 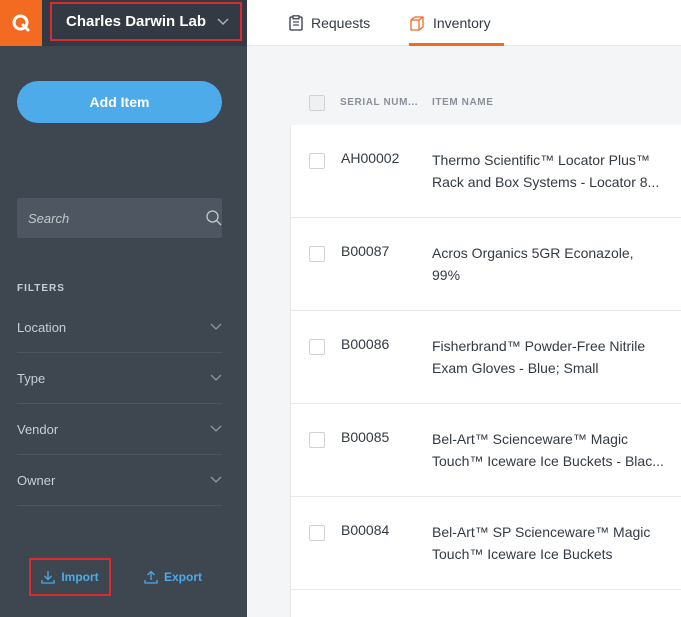 I want to click on app-logo, so click(x=21, y=23).